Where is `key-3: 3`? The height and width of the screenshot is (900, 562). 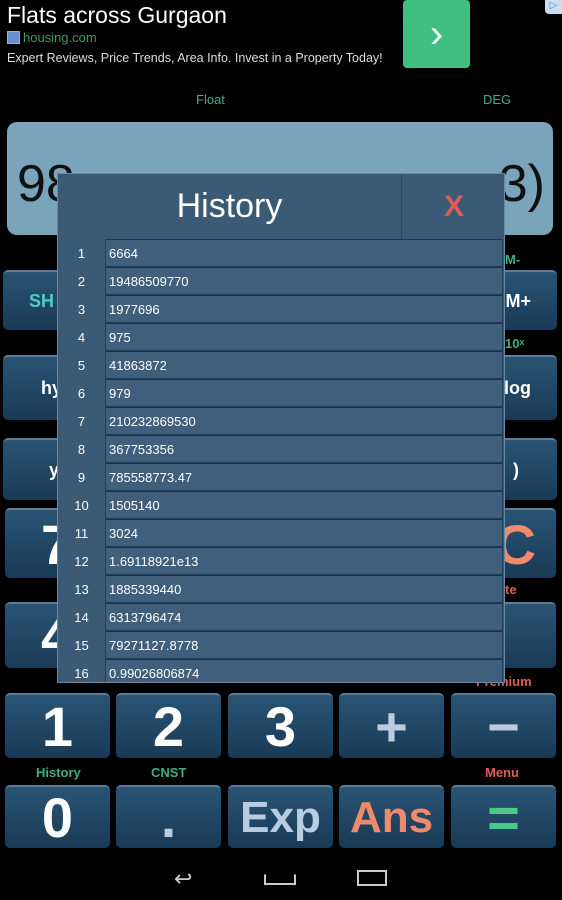
key-3: 3 is located at coordinates (280, 725).